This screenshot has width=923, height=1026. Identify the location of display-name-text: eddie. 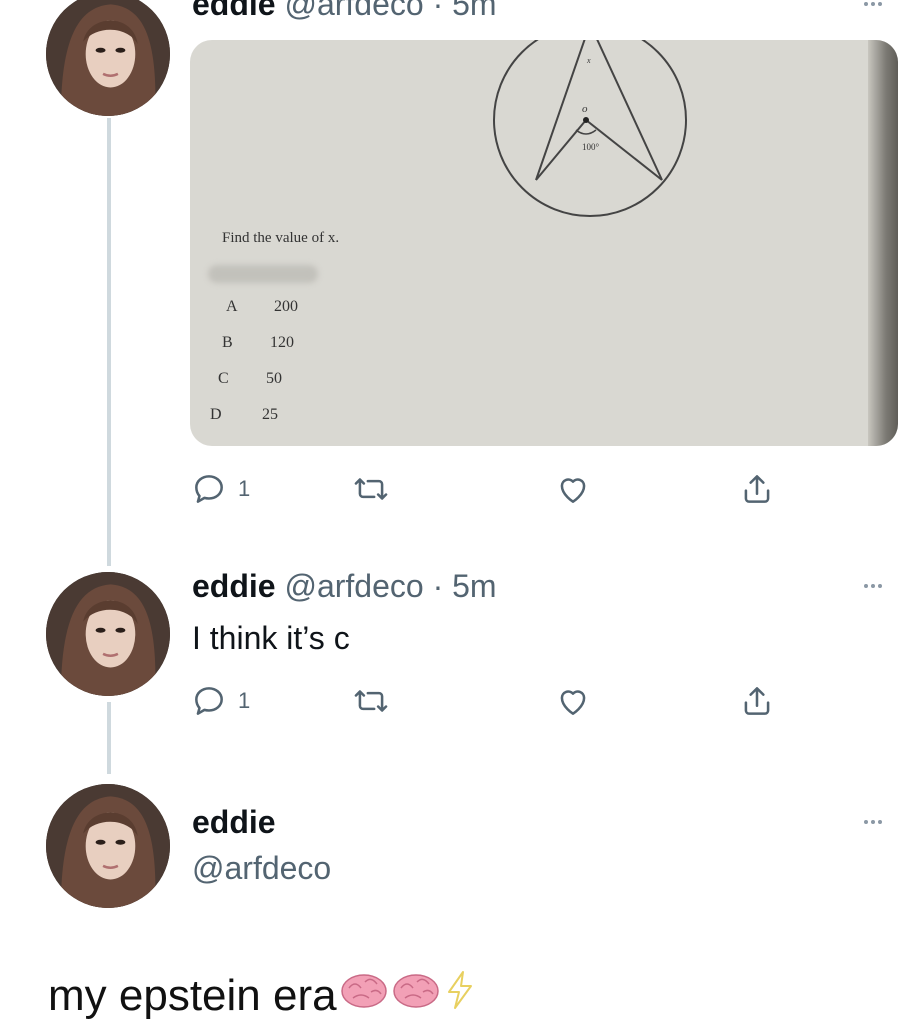
(234, 822).